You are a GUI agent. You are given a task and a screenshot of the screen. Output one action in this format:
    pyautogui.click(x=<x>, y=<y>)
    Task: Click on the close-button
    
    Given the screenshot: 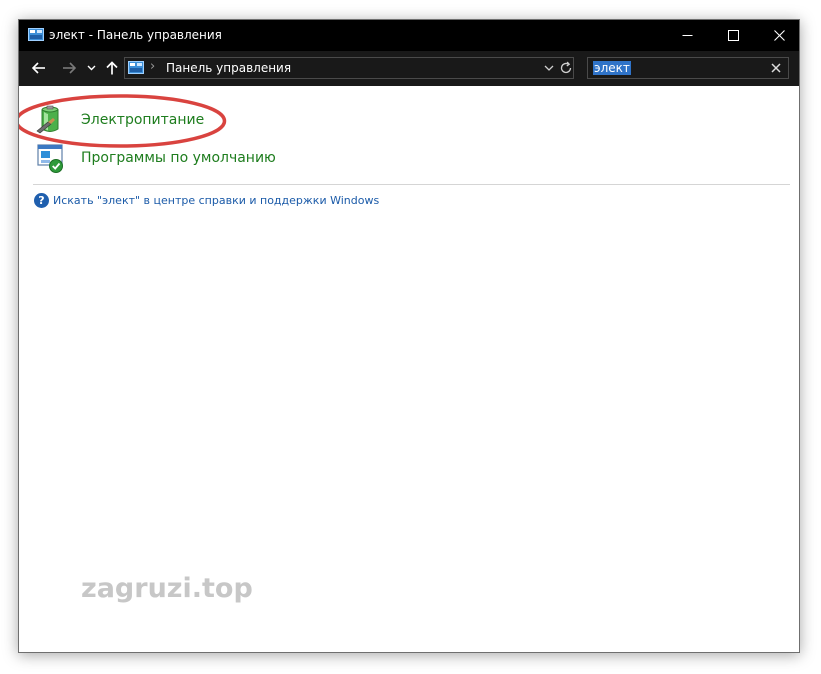 What is the action you would take?
    pyautogui.click(x=777, y=35)
    